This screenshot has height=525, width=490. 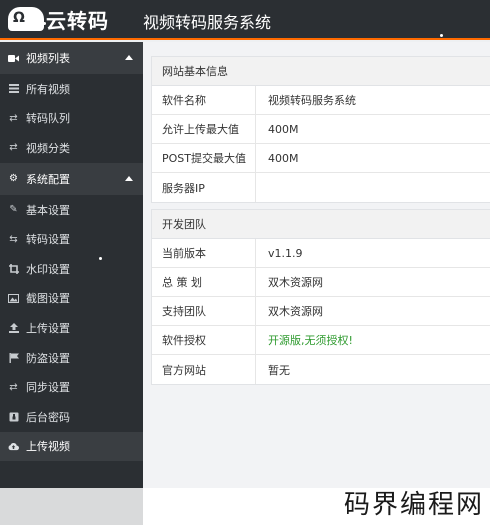 I want to click on sidebar-item-label: 水印设置, so click(x=48, y=269).